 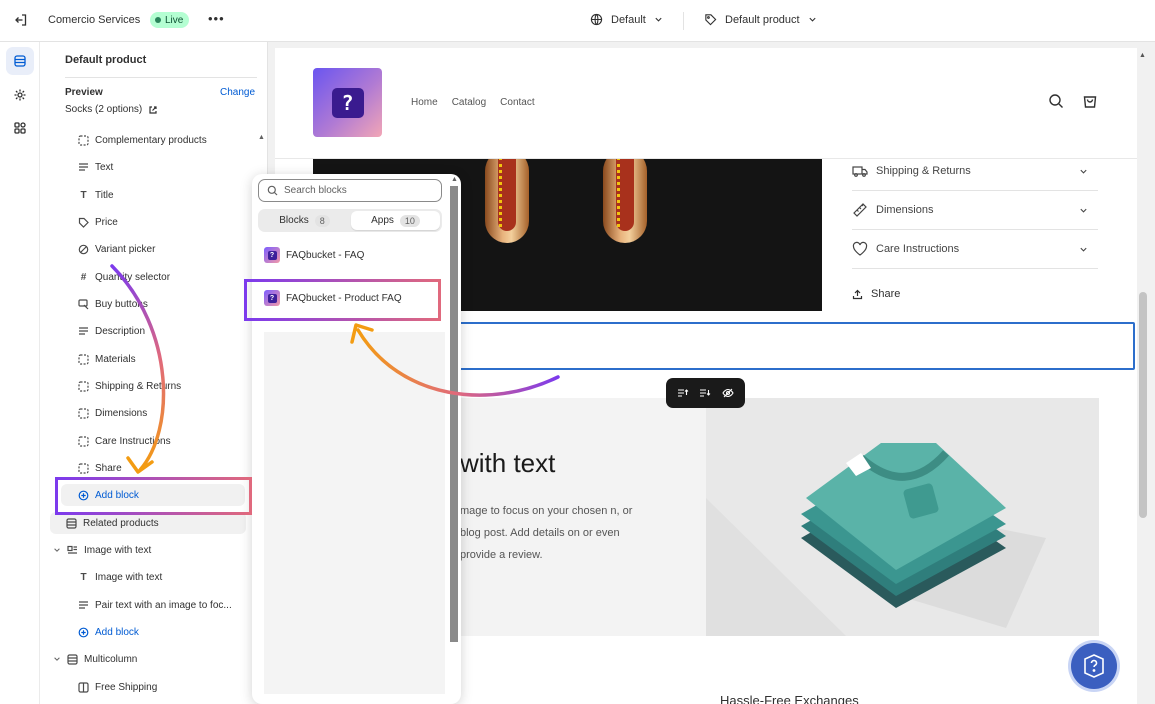 What do you see at coordinates (148, 523) in the screenshot?
I see `section-related-products: Related products` at bounding box center [148, 523].